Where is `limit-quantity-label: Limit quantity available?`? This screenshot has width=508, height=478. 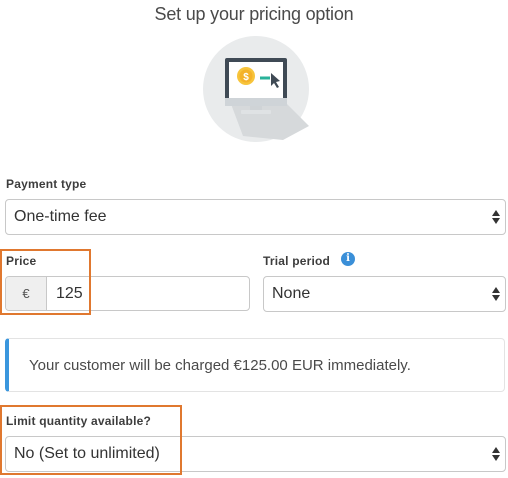
limit-quantity-label: Limit quantity available? is located at coordinates (79, 421).